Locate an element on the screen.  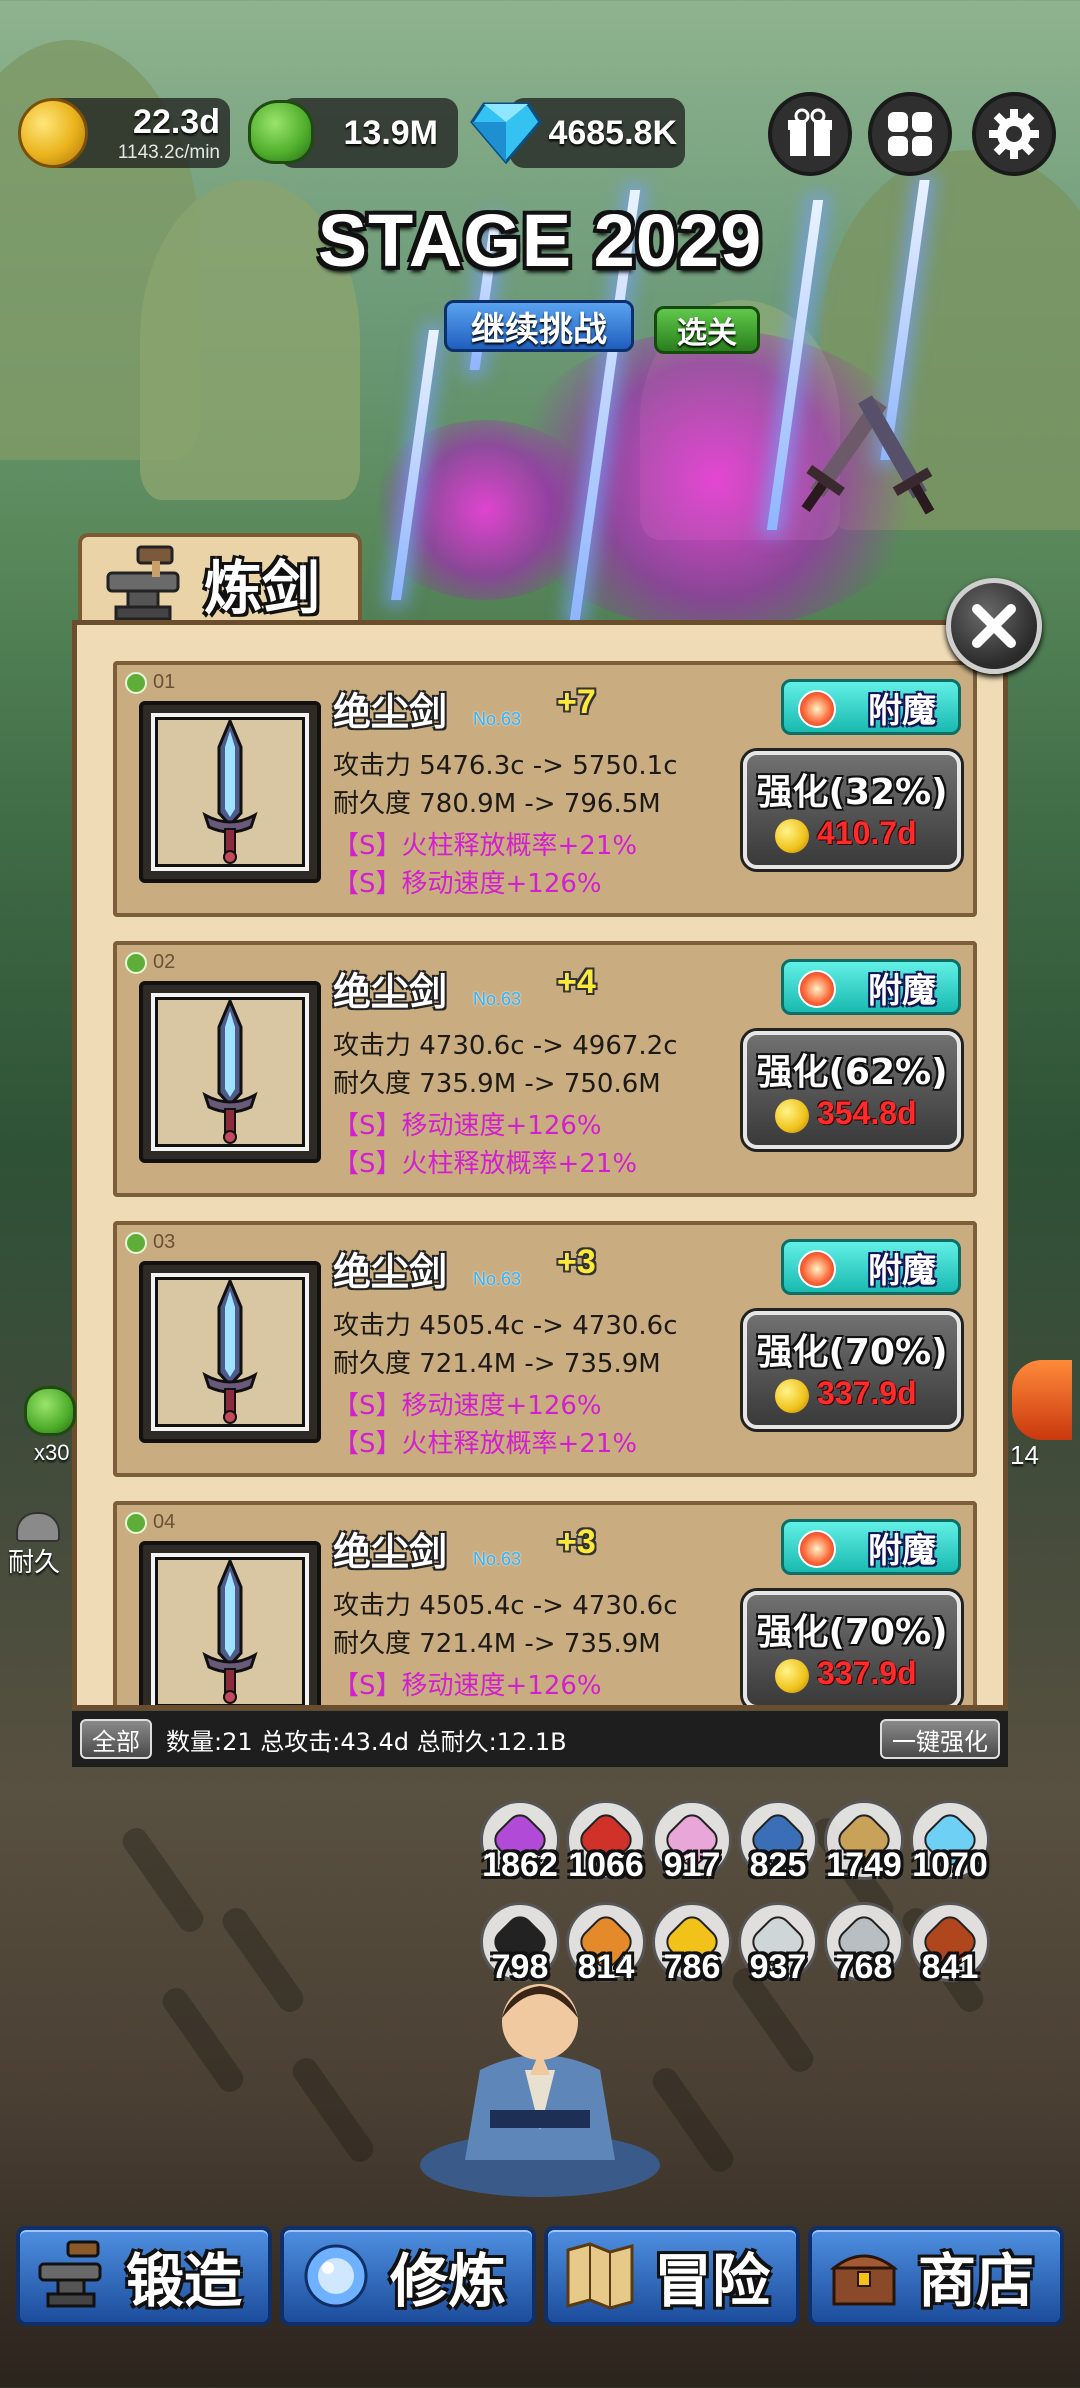
orb-icon is located at coordinates (336, 2276).